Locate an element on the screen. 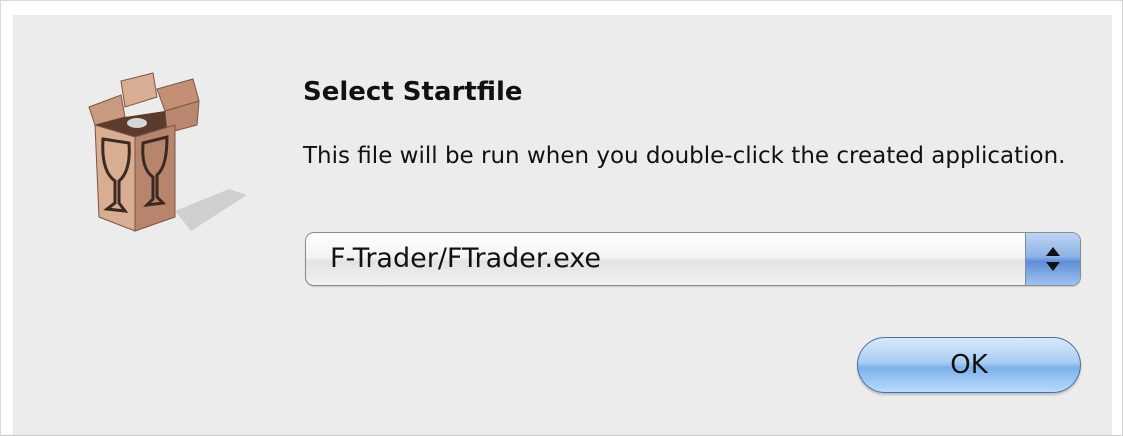 This screenshot has height=436, width=1123. popup-arrows-icon is located at coordinates (1052, 259).